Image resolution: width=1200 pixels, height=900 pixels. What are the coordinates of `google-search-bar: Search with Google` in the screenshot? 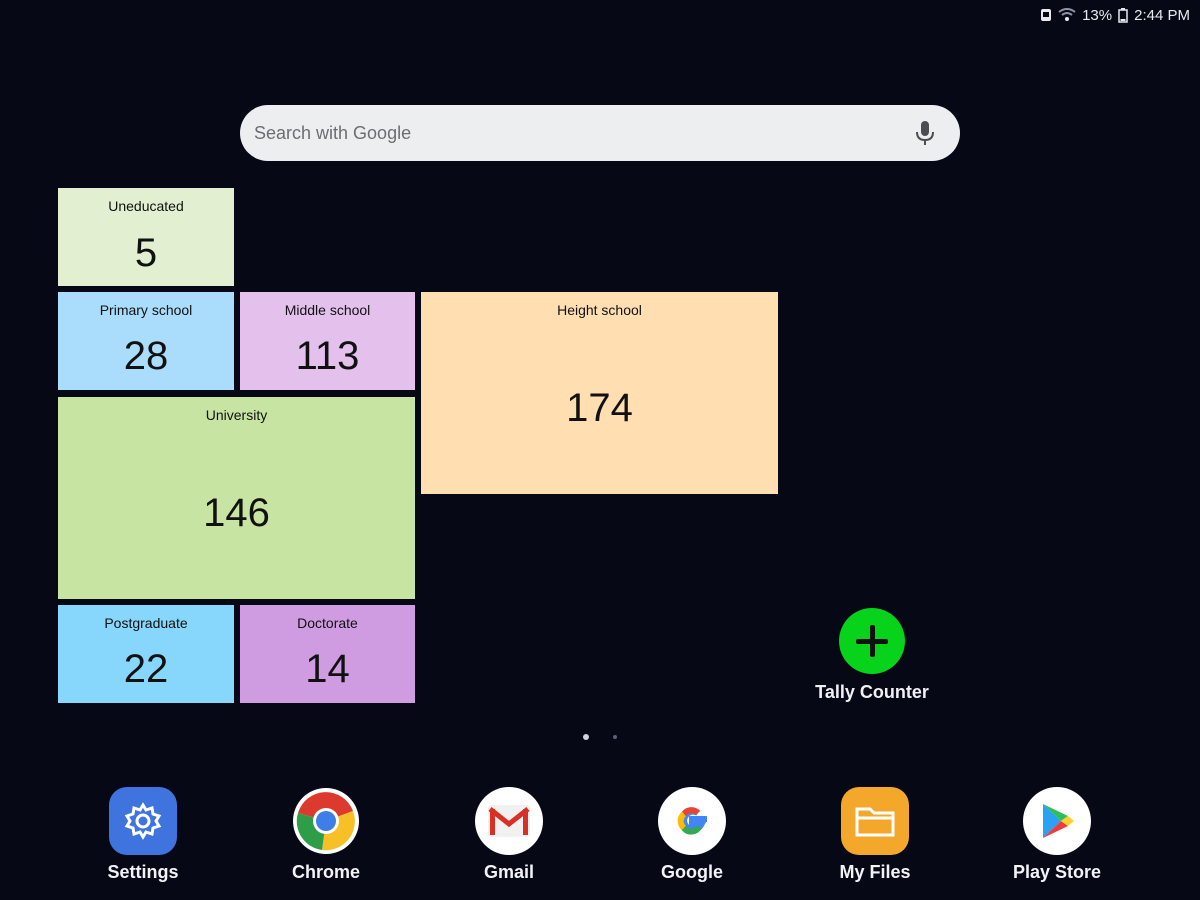 It's located at (600, 133).